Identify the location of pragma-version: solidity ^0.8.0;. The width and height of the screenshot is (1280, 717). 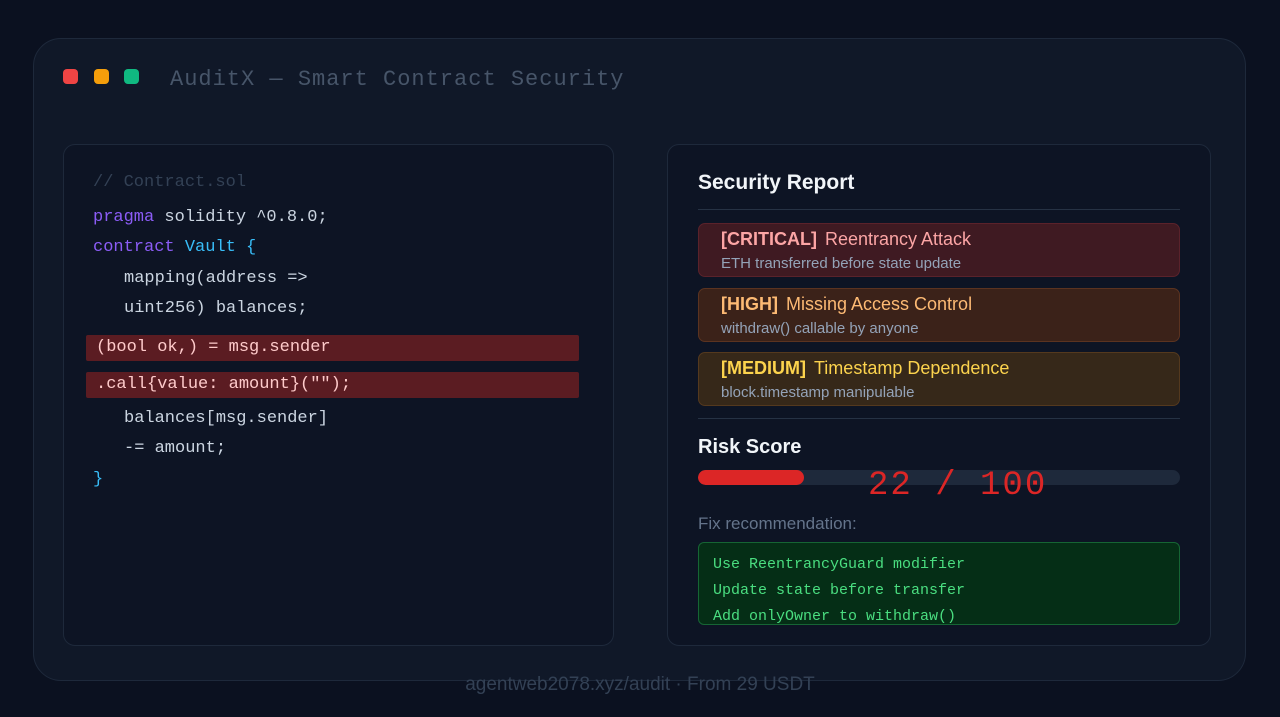
(241, 217).